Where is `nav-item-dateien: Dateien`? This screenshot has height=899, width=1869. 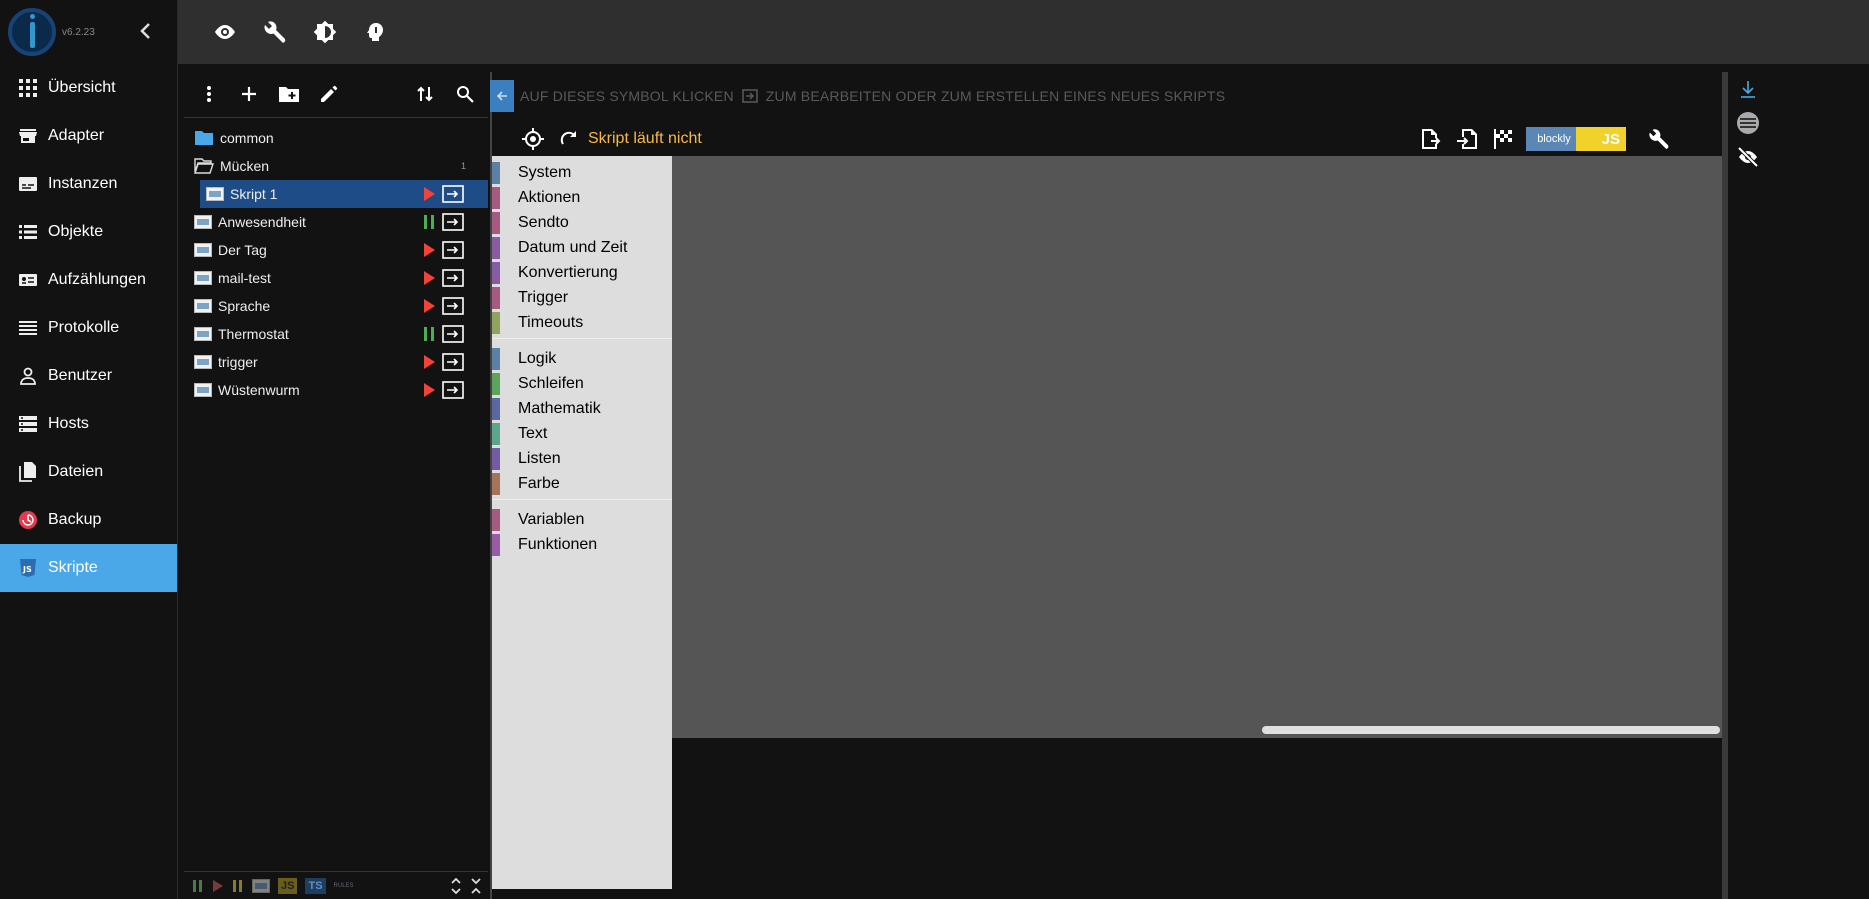 nav-item-dateien: Dateien is located at coordinates (88, 472).